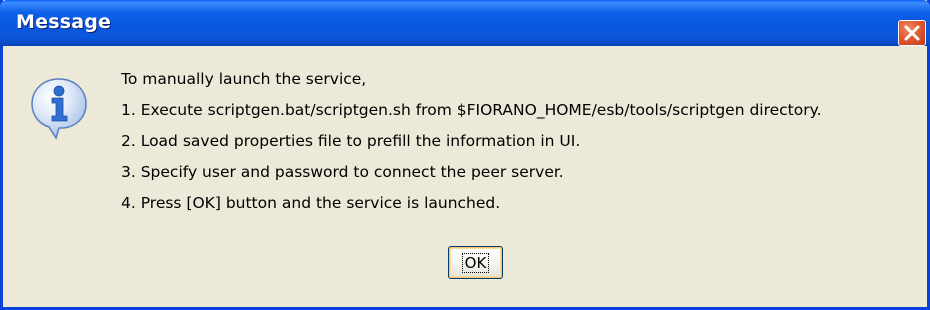  What do you see at coordinates (64, 22) in the screenshot?
I see `window-title: Message` at bounding box center [64, 22].